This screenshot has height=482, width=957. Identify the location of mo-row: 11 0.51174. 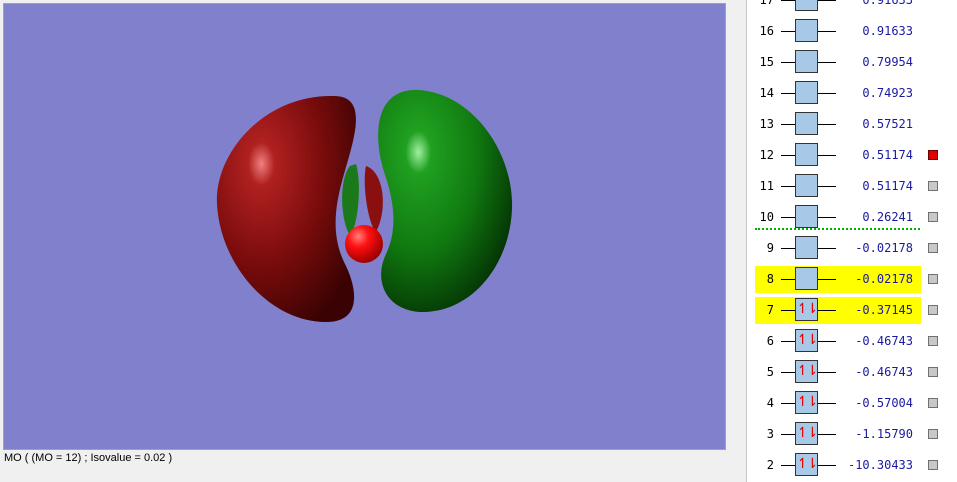
(852, 187).